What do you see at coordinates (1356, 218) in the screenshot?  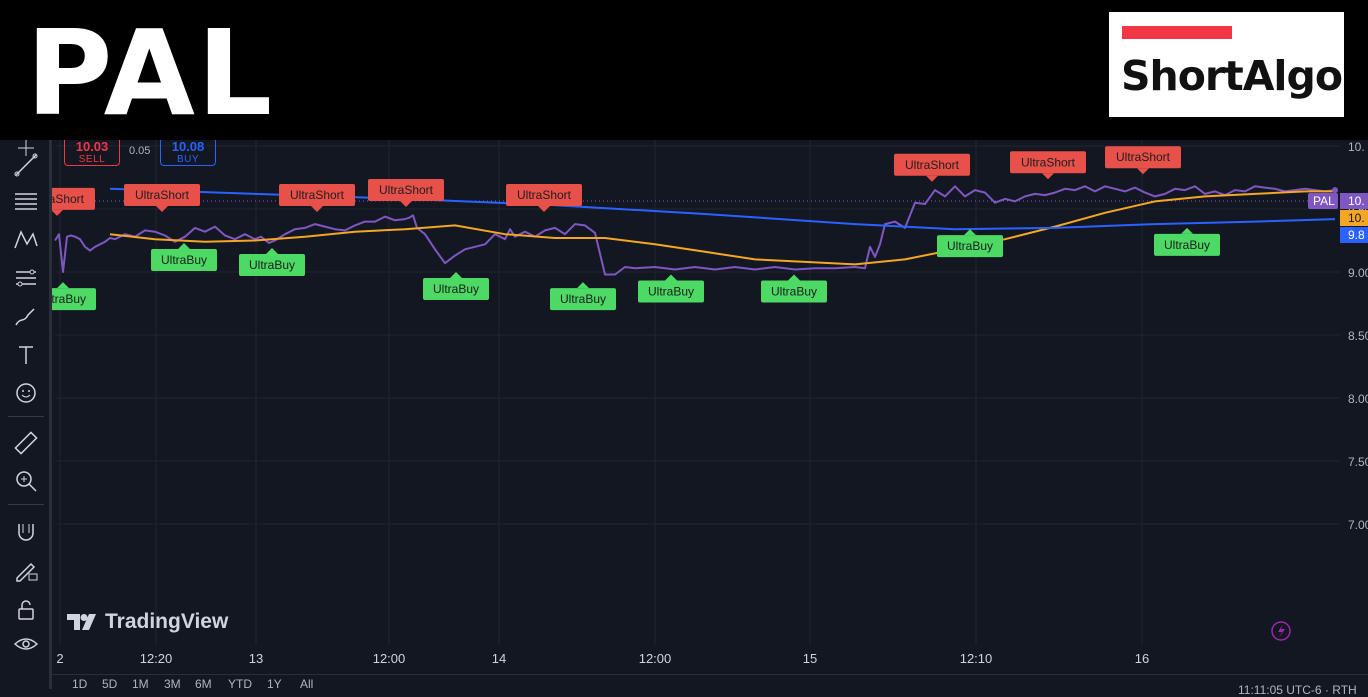 I see `ema-fast-axis-tag-text: 10.` at bounding box center [1356, 218].